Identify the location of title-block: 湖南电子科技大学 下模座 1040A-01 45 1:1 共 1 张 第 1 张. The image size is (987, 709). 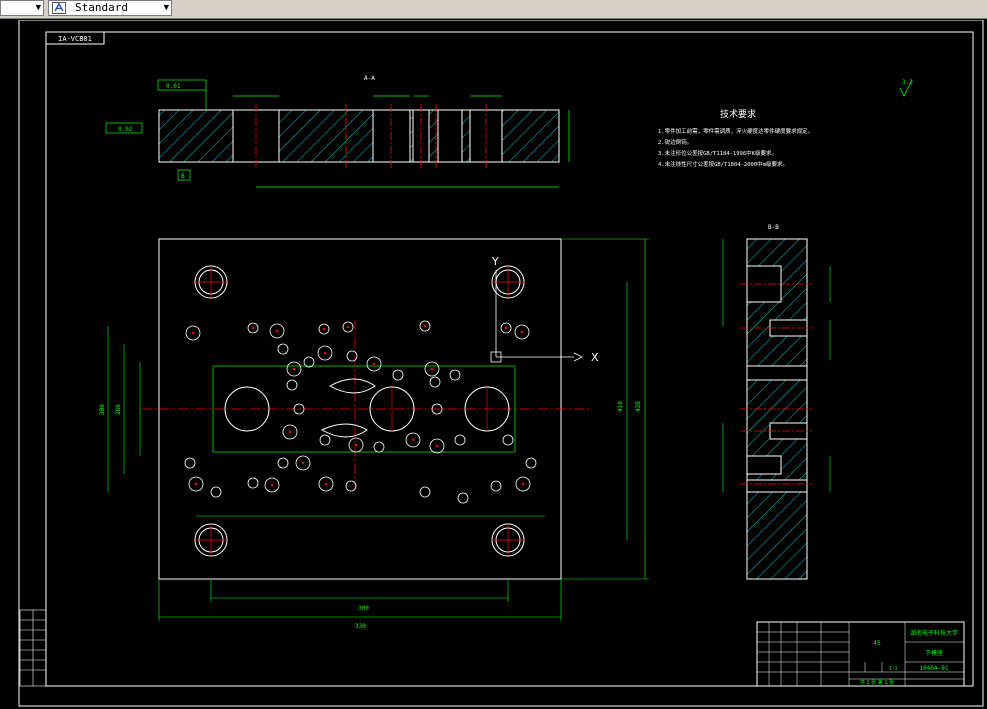
(860, 654).